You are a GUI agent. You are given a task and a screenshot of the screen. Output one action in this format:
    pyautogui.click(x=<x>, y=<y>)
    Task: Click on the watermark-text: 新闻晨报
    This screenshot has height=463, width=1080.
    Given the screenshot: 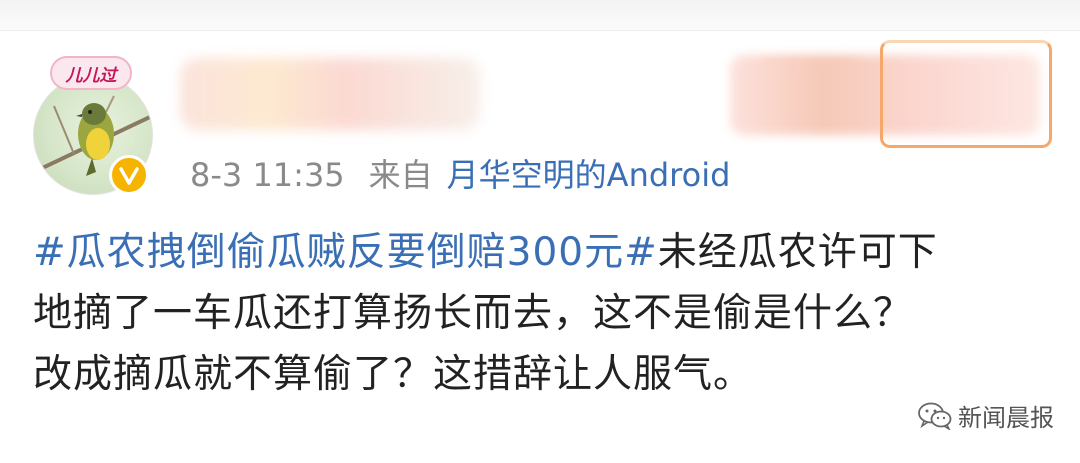 What is the action you would take?
    pyautogui.click(x=1006, y=418)
    